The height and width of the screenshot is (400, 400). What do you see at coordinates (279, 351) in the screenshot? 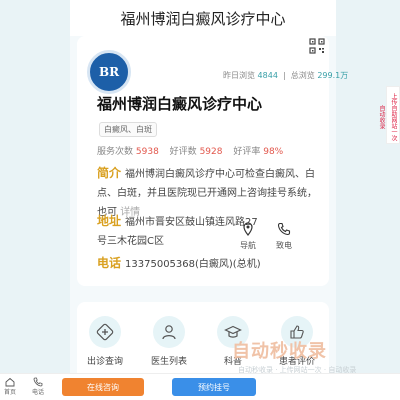
I see `watermark: 自动秒收录` at bounding box center [279, 351].